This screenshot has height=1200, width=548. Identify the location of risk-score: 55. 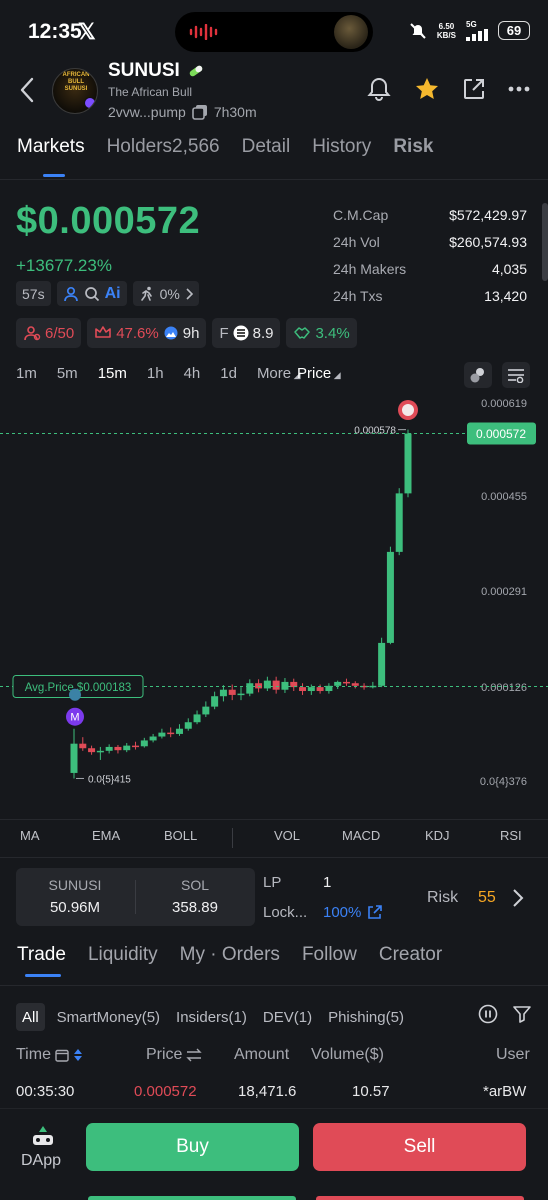
(487, 898).